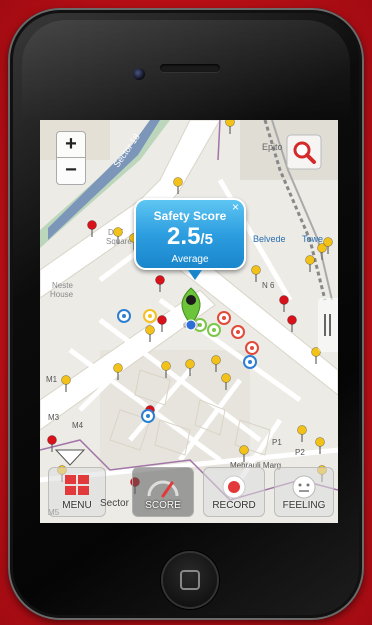 Image resolution: width=372 pixels, height=625 pixels. I want to click on label-p2: P2, so click(300, 452).